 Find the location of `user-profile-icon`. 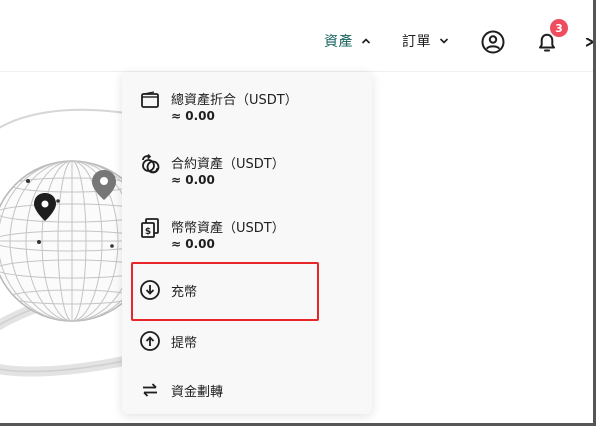

user-profile-icon is located at coordinates (493, 42).